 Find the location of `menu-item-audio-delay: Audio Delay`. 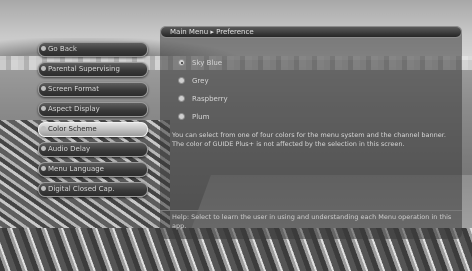

menu-item-audio-delay: Audio Delay is located at coordinates (93, 149).